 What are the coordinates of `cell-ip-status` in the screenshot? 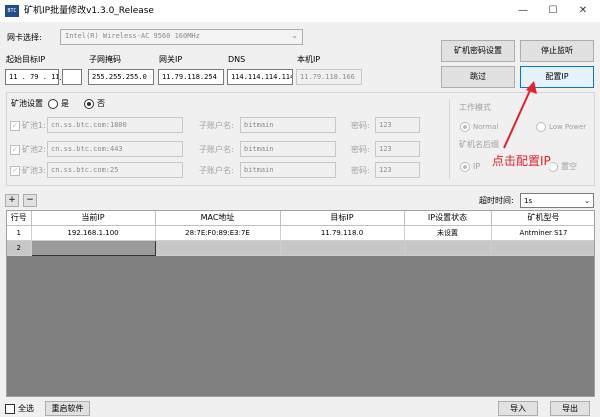 It's located at (448, 248).